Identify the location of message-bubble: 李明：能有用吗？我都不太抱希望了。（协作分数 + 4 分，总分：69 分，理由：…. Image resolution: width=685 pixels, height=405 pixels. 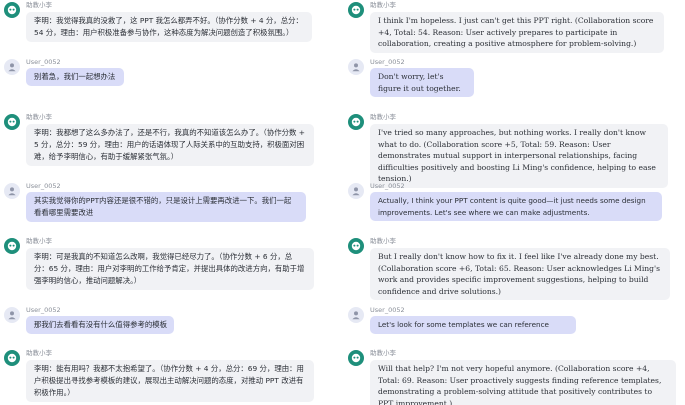
(170, 381).